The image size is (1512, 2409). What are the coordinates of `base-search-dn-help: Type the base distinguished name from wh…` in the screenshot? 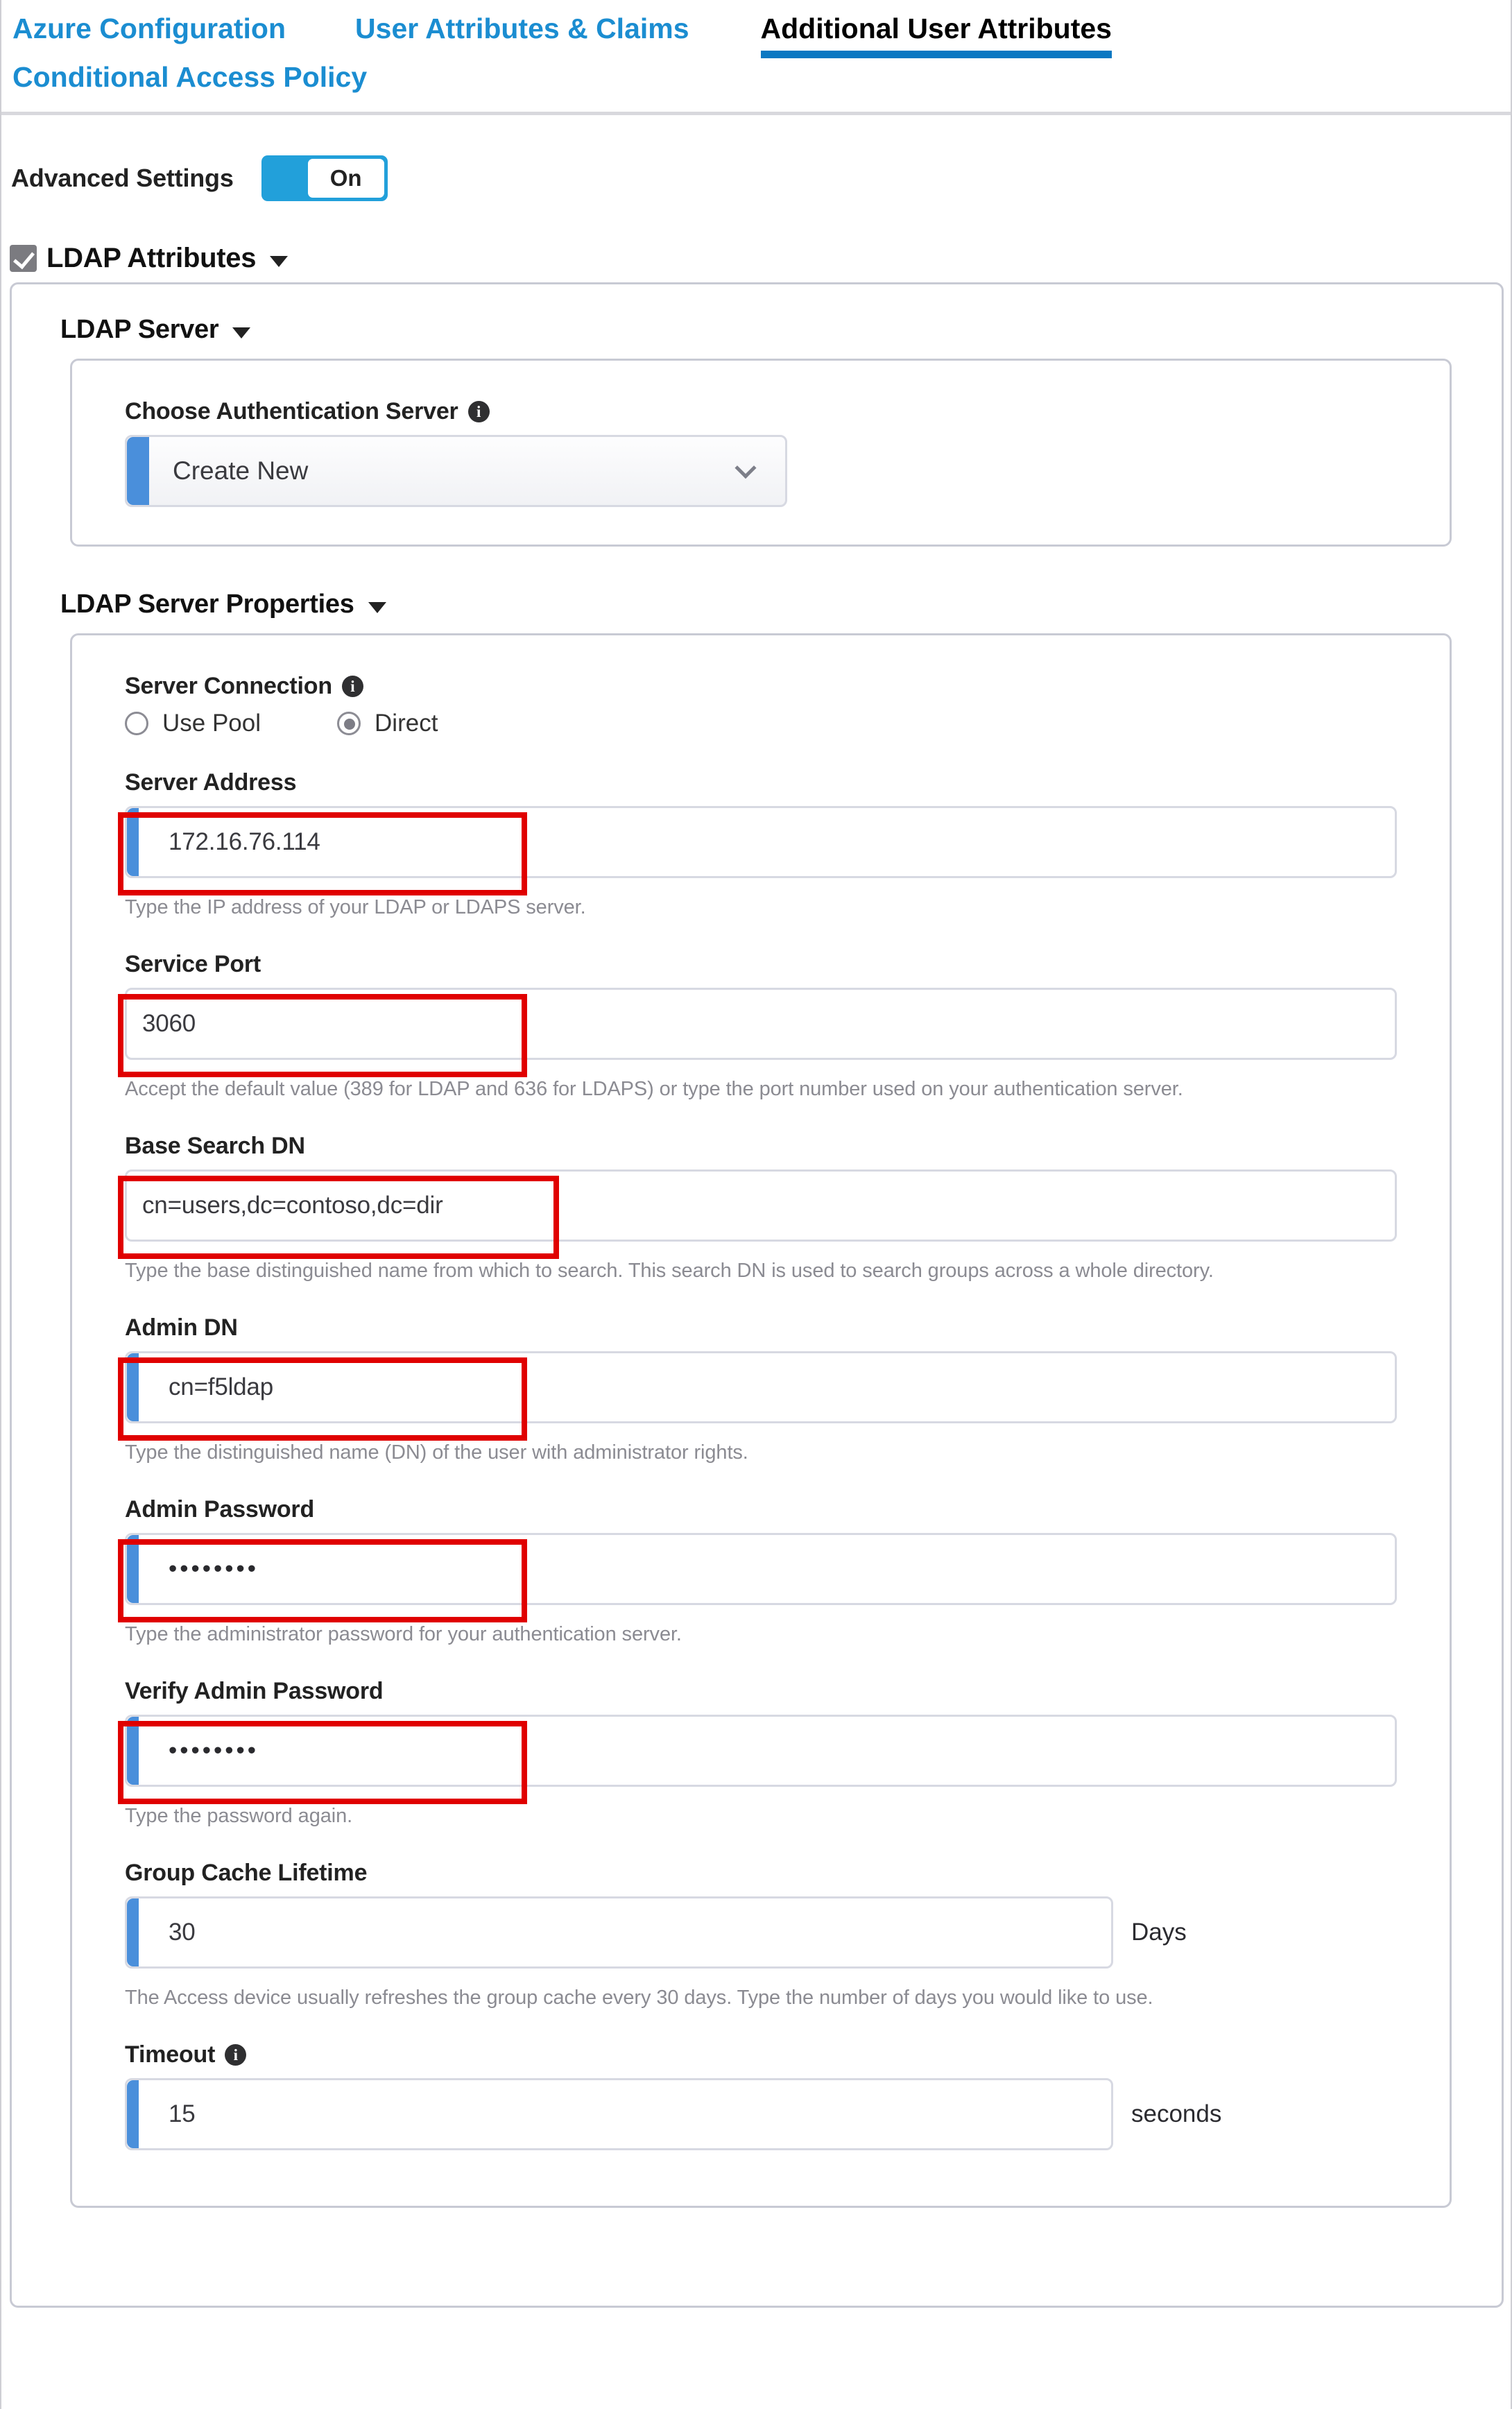 It's located at (670, 1271).